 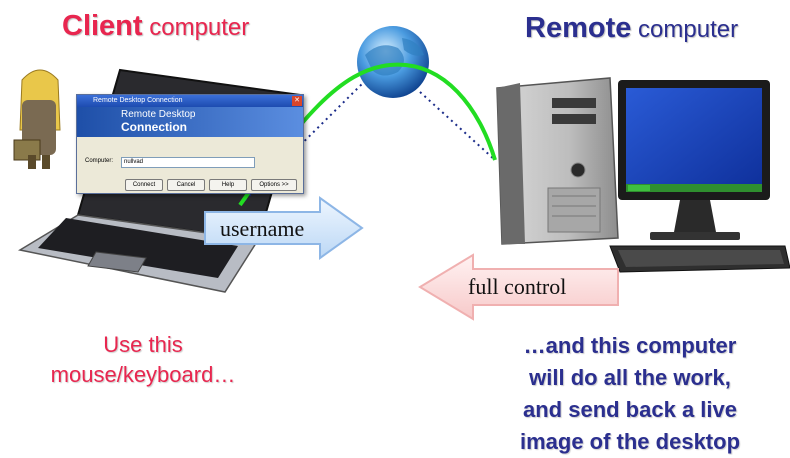 What do you see at coordinates (297, 101) in the screenshot?
I see `close-icon: ✕` at bounding box center [297, 101].